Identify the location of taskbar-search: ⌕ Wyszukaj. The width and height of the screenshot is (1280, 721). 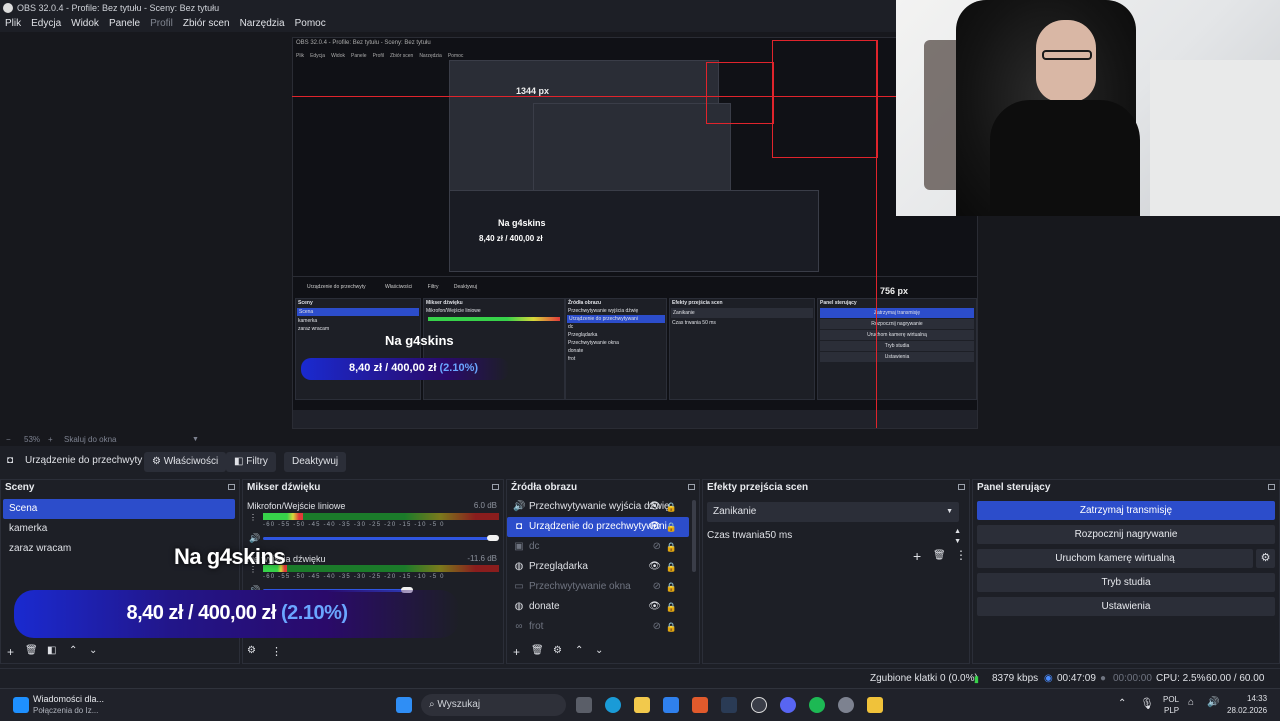
(493, 705).